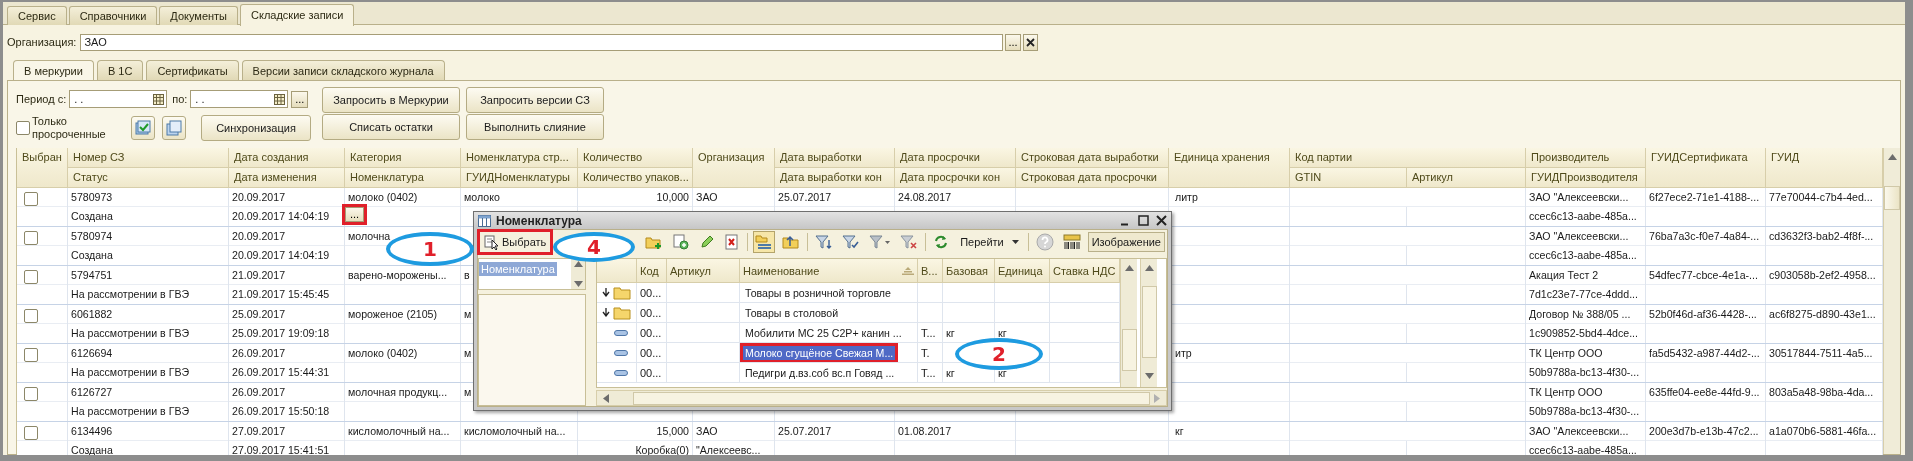  Describe the element at coordinates (535, 127) in the screenshot. I see `button: Выполнить слияние` at that location.